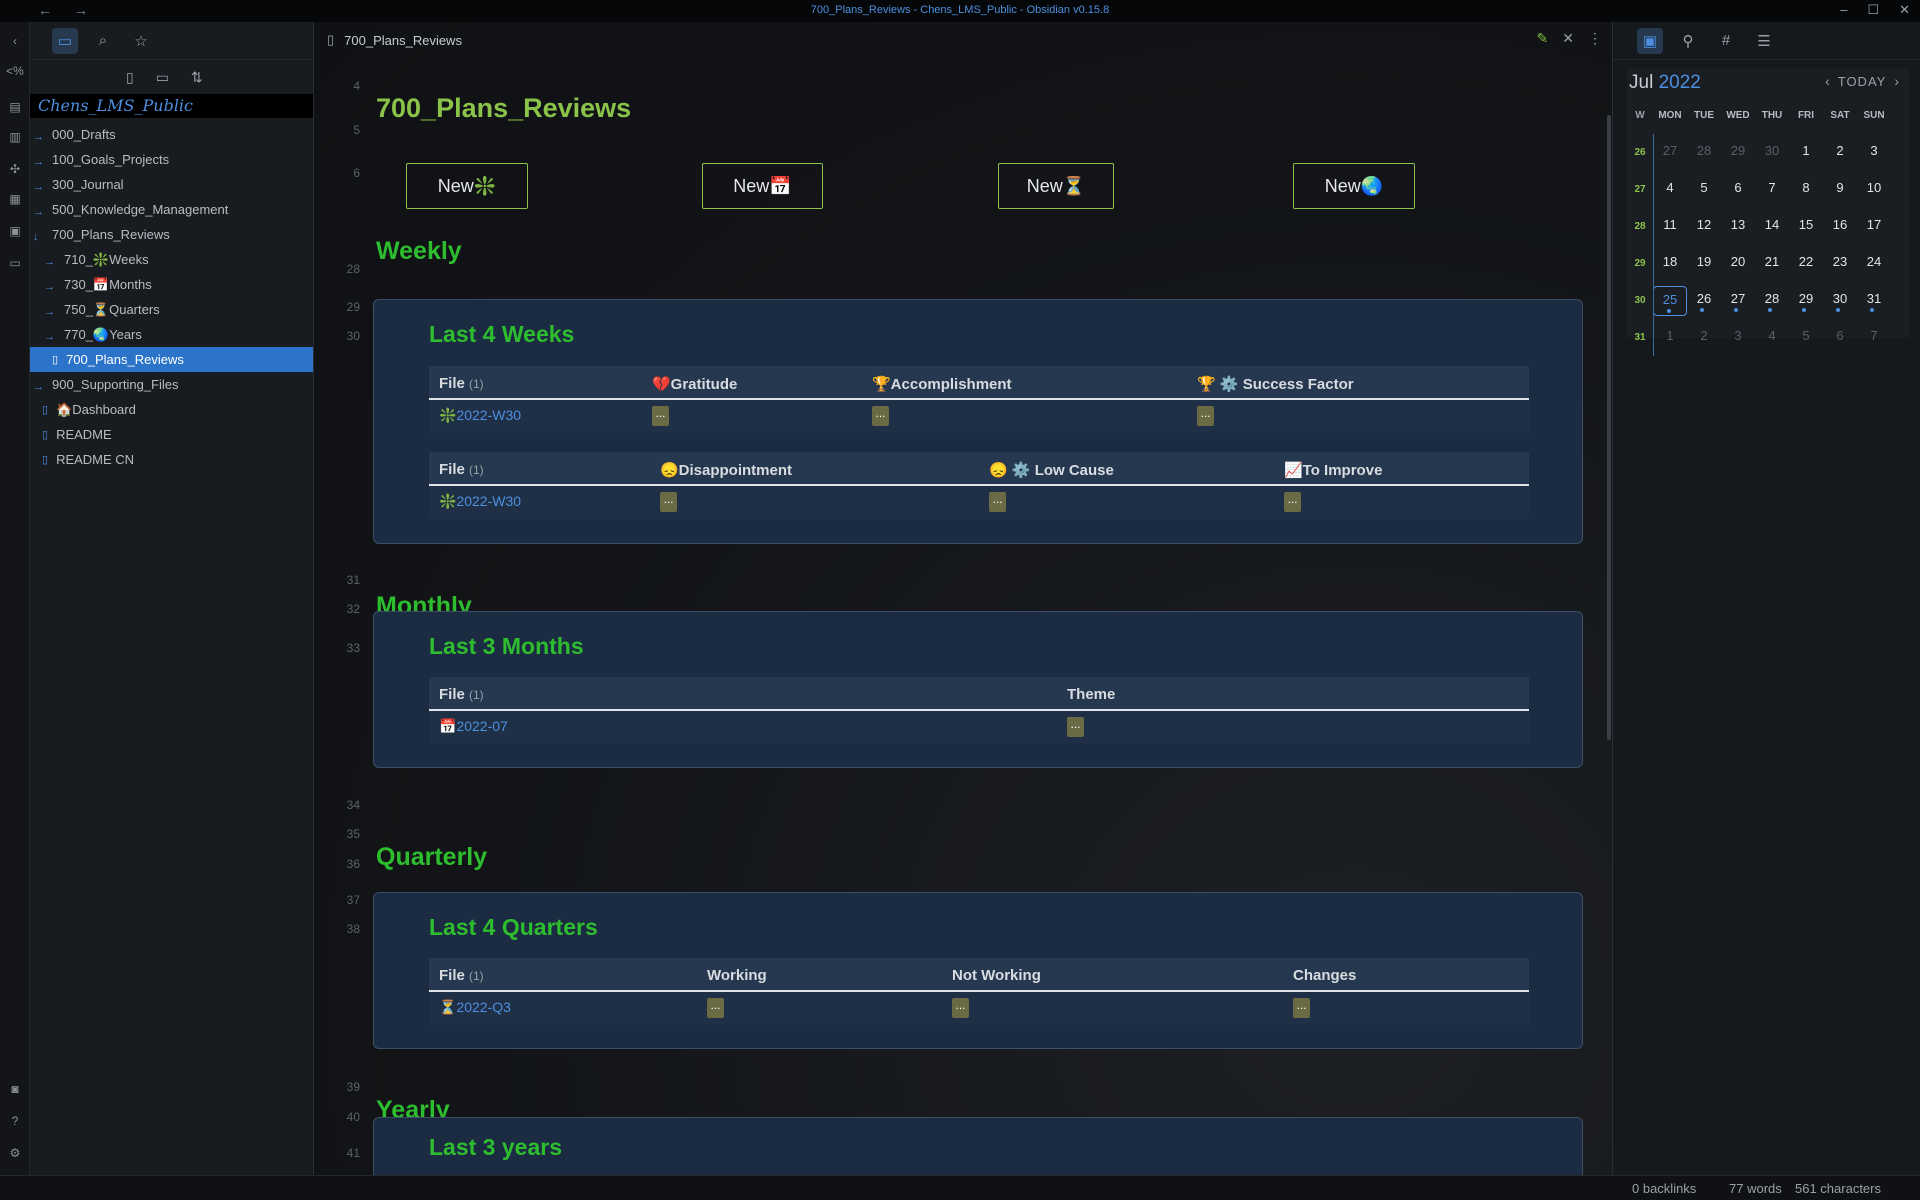  I want to click on calendar-day: 18, so click(1670, 264).